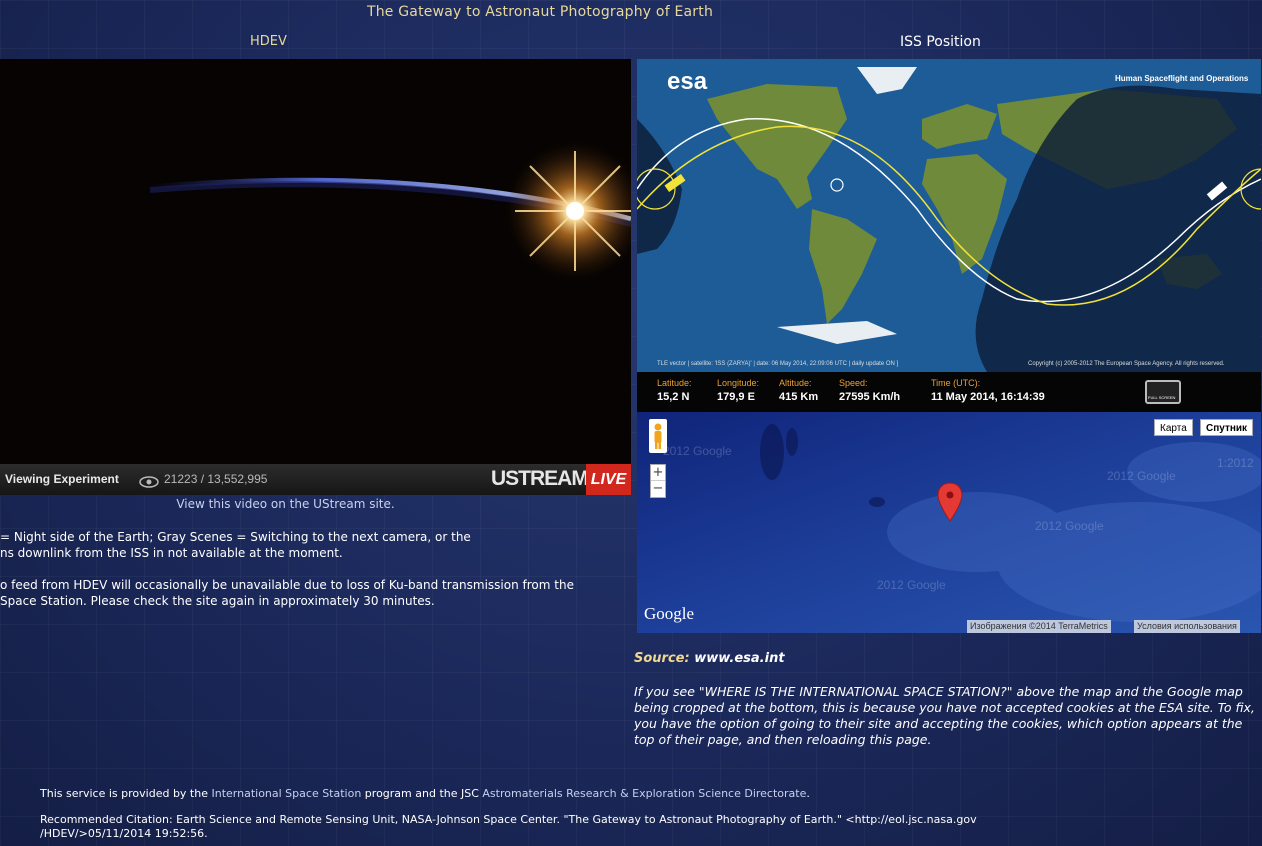 This screenshot has height=846, width=1262. What do you see at coordinates (988, 397) in the screenshot?
I see `time-value: 11 May 2014, 16:14:39` at bounding box center [988, 397].